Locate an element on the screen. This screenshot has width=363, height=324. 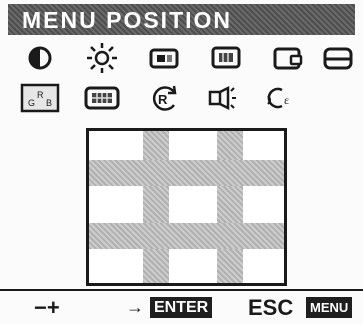
footer-bar: −+ → ENTER ESC MENU is located at coordinates (181, 308).